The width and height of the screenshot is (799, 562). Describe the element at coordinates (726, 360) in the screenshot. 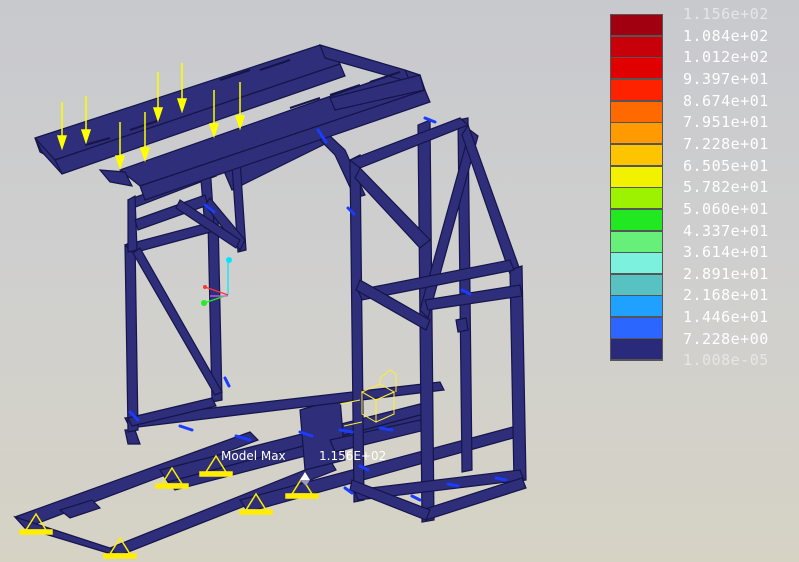

I see `legend-label: 1.008e-05` at that location.